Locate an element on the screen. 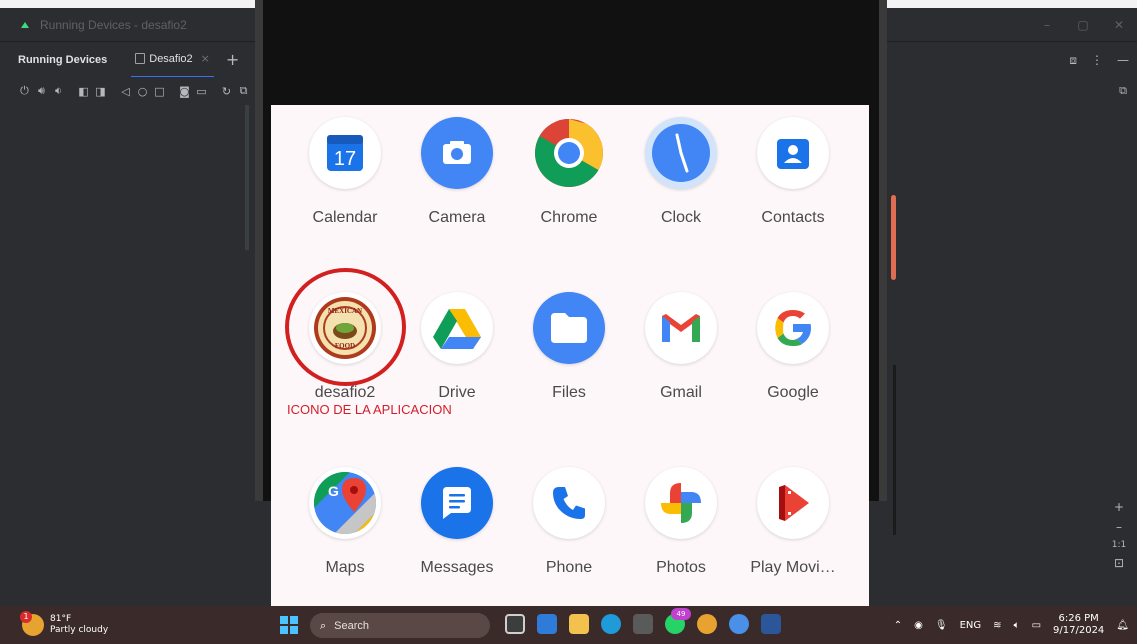  photos-icon is located at coordinates (681, 503).